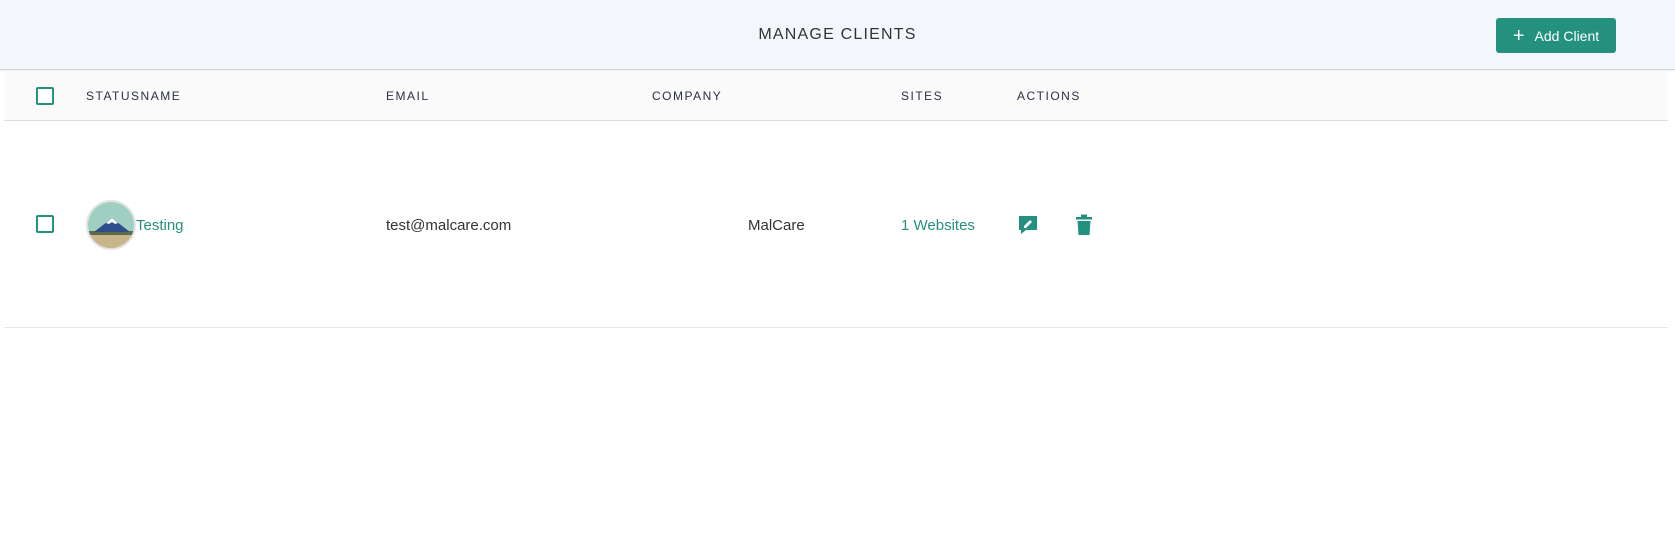  Describe the element at coordinates (776, 225) in the screenshot. I see `client-company: MalCare` at that location.